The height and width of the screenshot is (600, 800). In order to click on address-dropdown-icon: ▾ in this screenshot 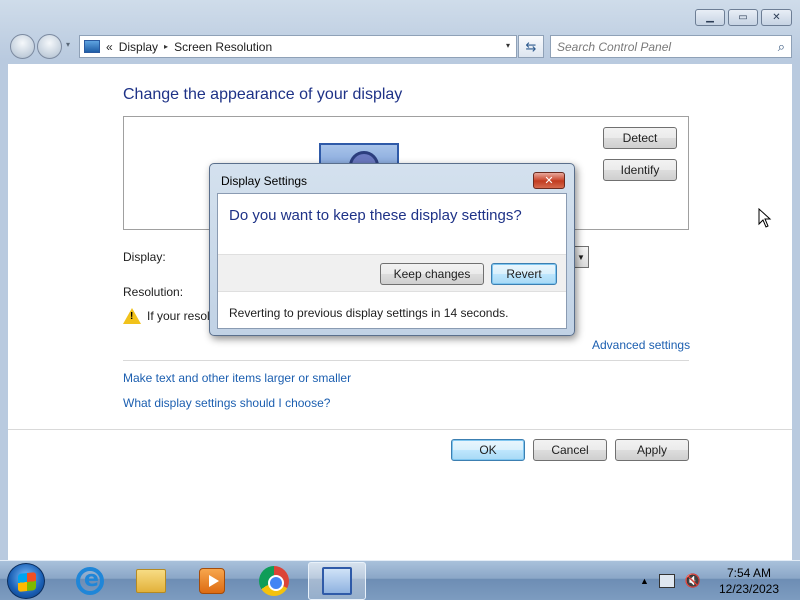, I will do `click(508, 45)`.